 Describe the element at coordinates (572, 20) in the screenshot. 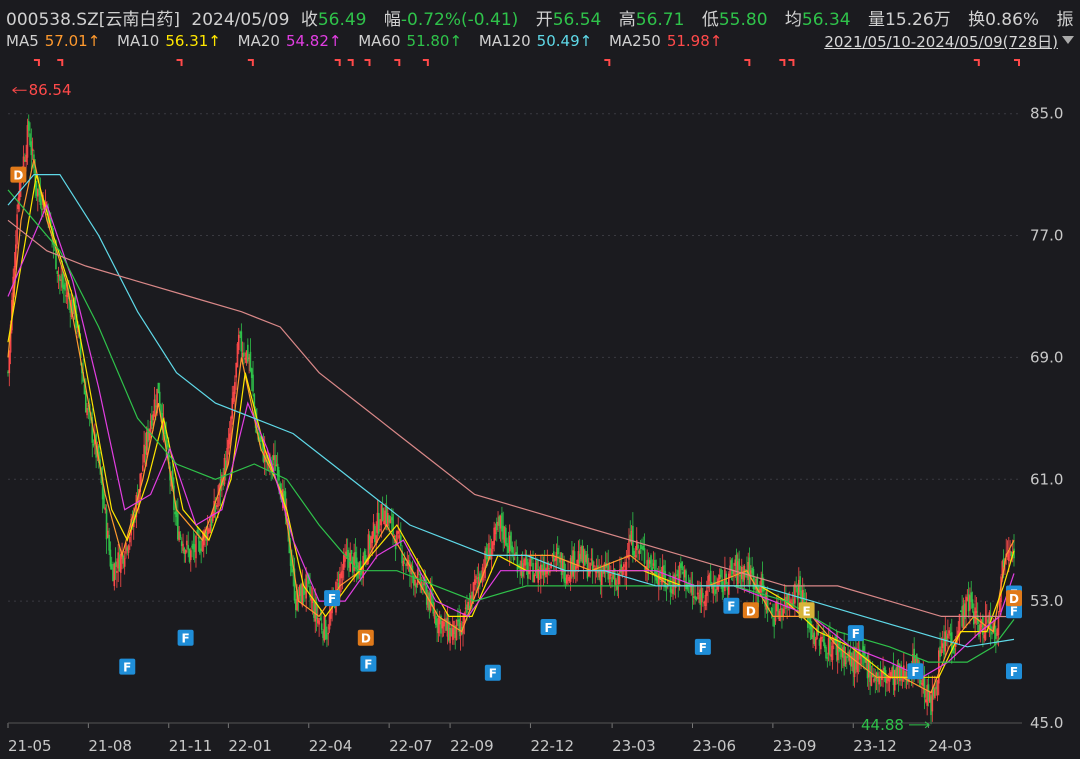

I see `open-field: 开56.54` at that location.